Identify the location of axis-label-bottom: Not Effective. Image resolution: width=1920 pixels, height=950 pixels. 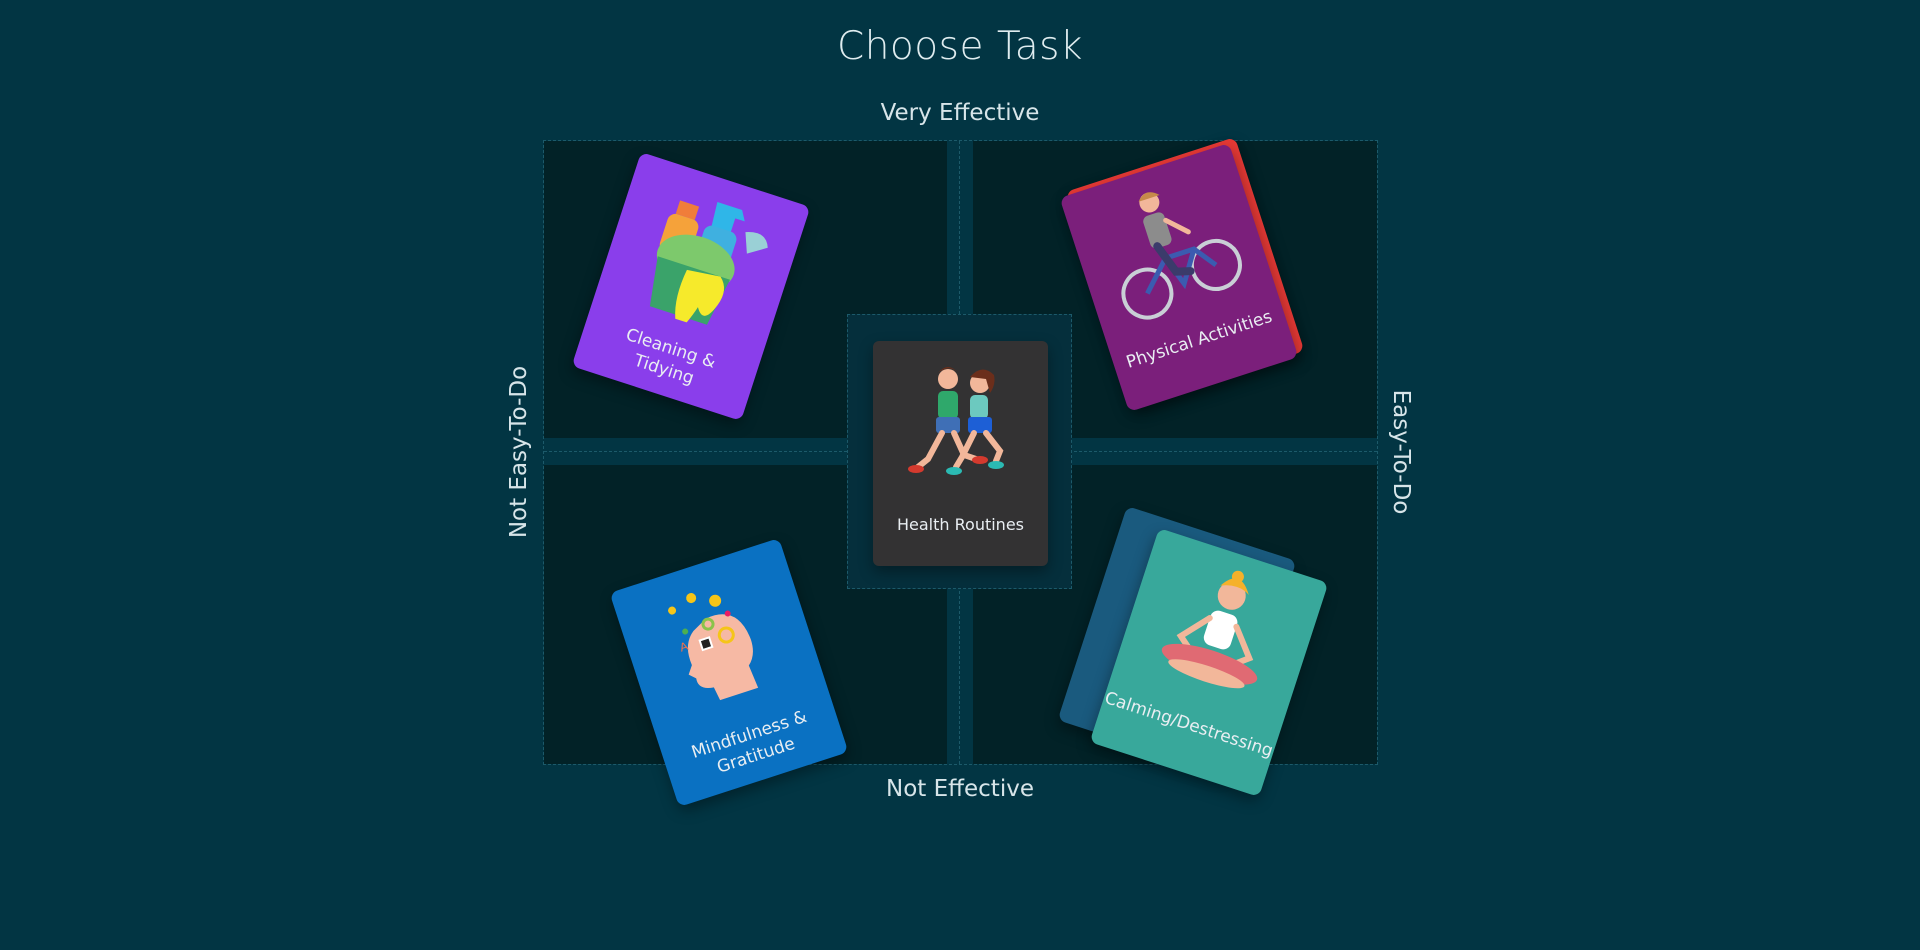
(960, 789).